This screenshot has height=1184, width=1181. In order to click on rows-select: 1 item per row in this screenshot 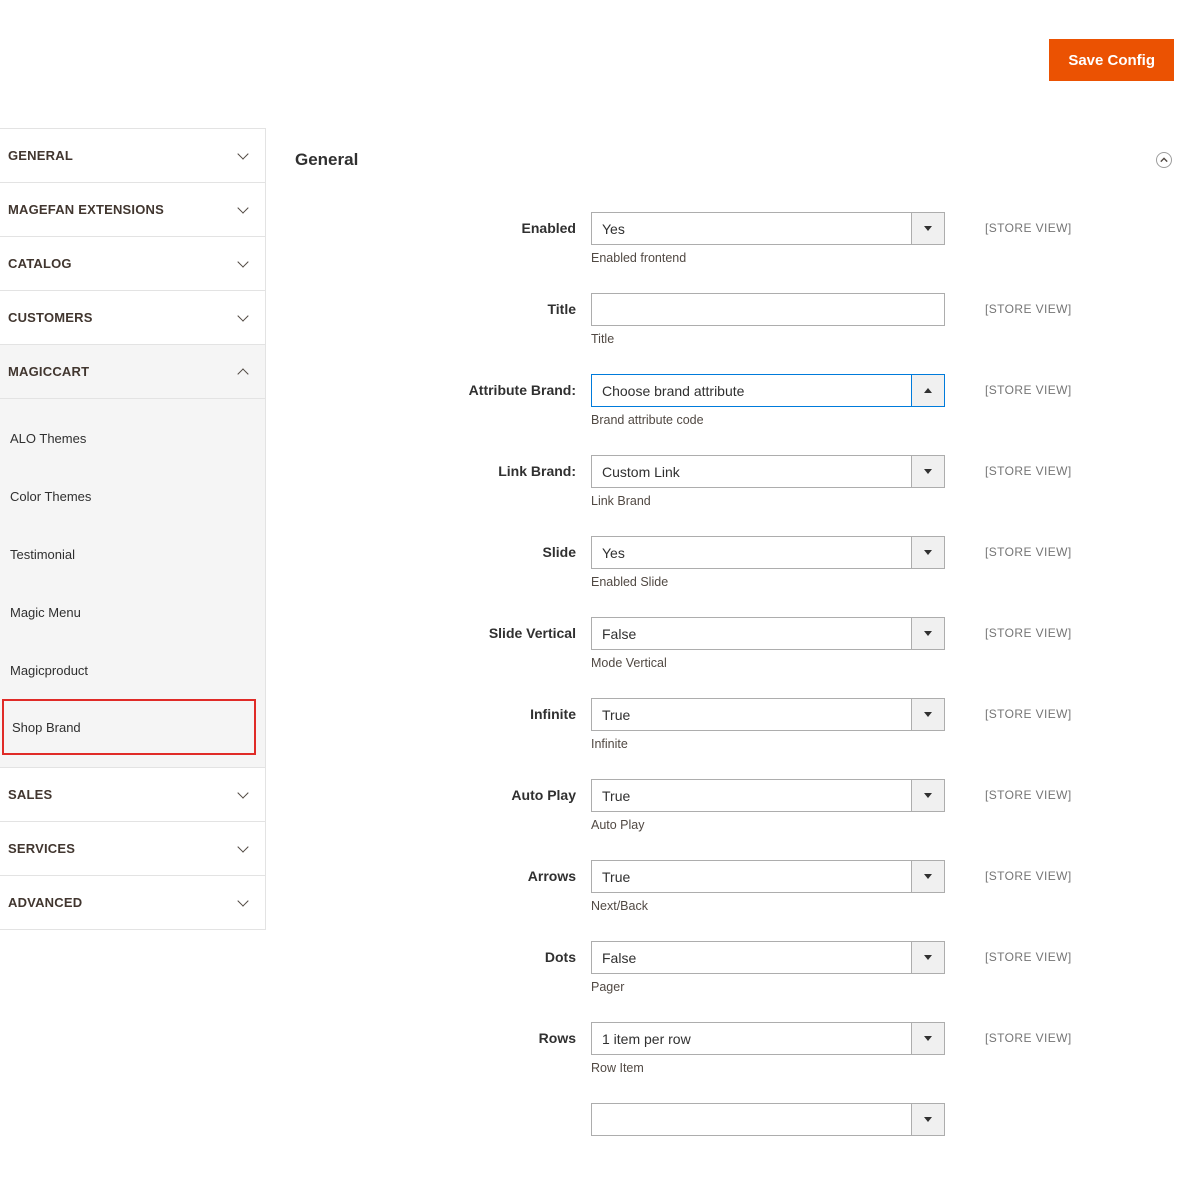, I will do `click(768, 1038)`.